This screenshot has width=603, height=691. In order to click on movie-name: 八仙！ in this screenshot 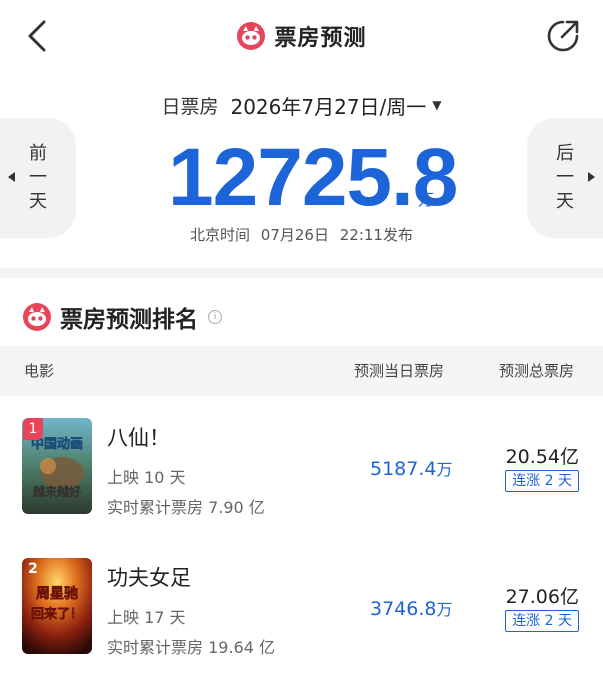, I will do `click(138, 437)`.